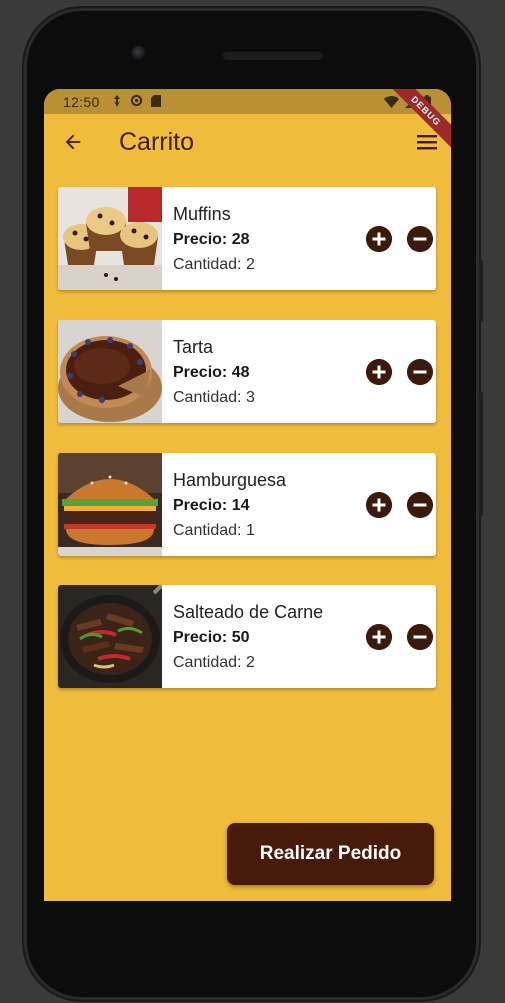 The height and width of the screenshot is (1003, 505). Describe the element at coordinates (427, 142) in the screenshot. I see `menu-icon` at that location.